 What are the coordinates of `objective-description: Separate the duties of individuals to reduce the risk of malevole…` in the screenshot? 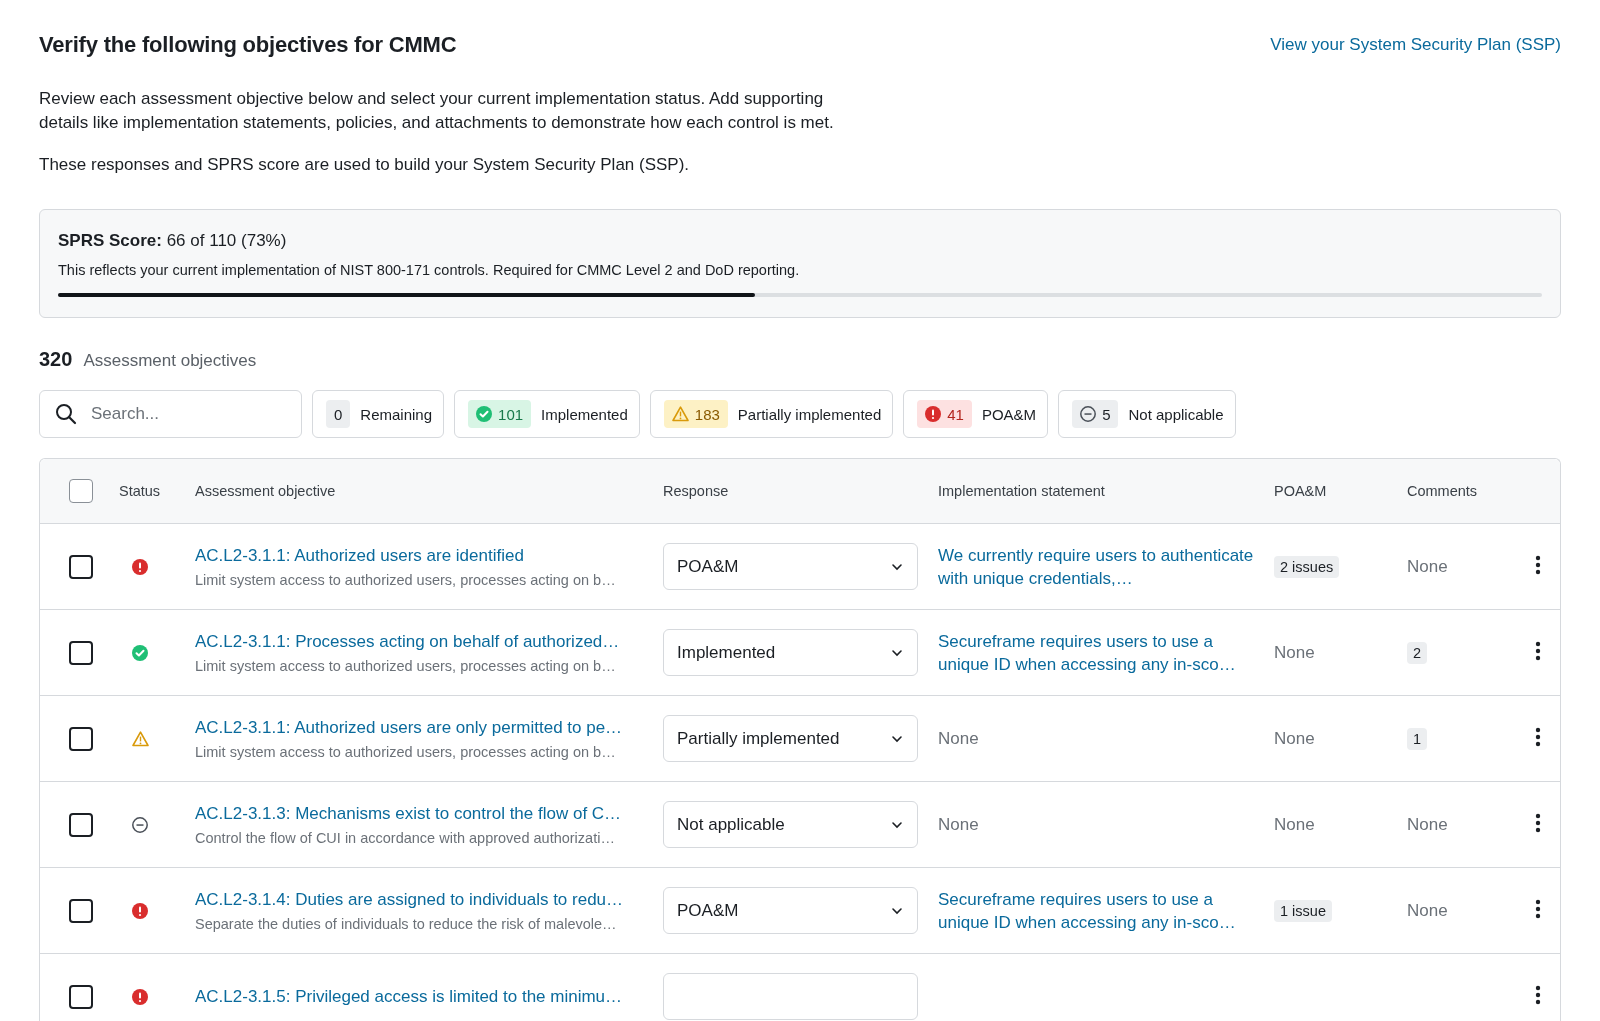 It's located at (406, 923).